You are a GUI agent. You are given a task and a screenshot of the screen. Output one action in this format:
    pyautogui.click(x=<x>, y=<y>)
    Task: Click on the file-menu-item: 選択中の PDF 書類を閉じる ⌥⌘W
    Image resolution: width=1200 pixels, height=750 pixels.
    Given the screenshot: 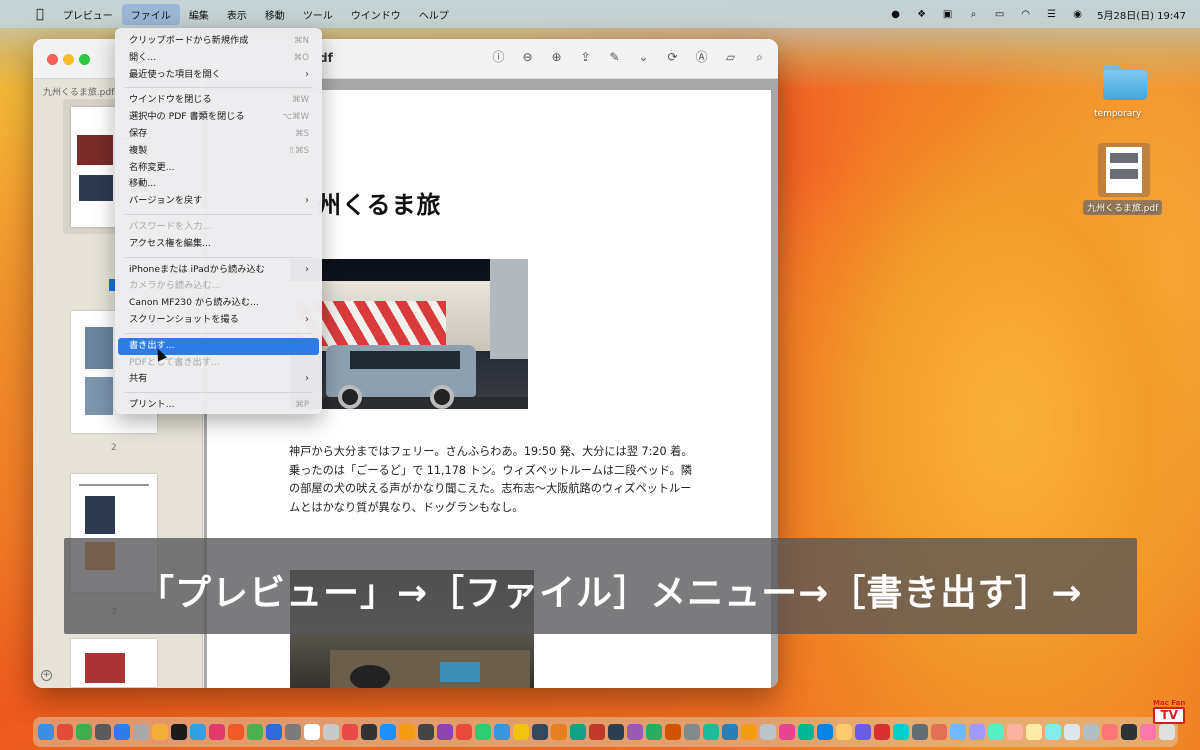 What is the action you would take?
    pyautogui.click(x=218, y=117)
    